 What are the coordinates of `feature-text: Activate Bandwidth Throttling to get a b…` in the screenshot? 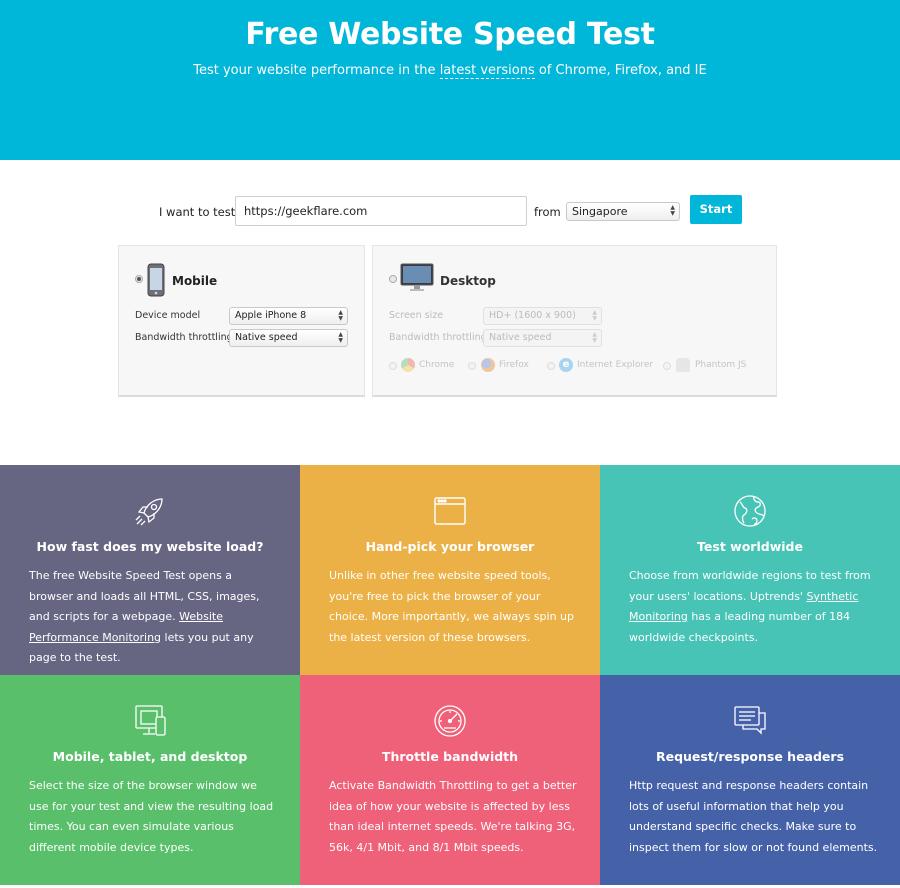 It's located at (453, 816).